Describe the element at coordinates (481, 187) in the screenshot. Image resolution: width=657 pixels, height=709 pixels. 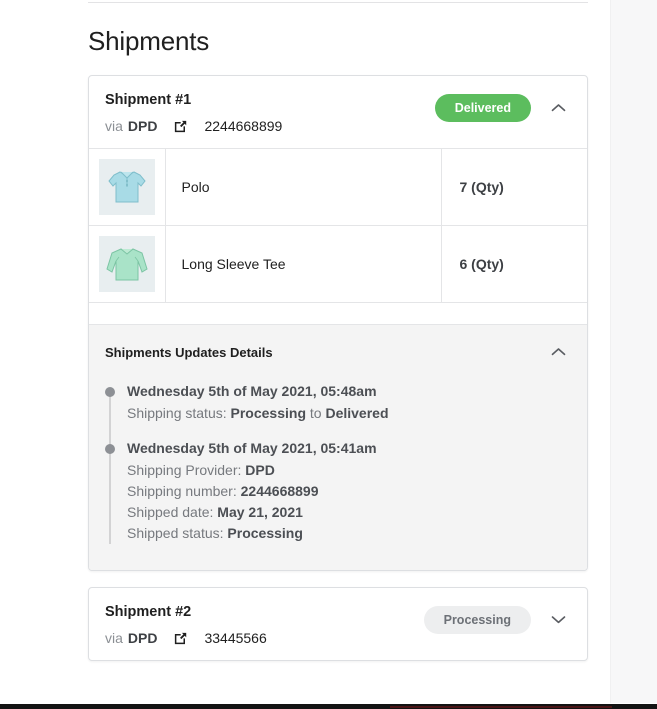
I see `item-quantity: 7 (Qty)` at that location.